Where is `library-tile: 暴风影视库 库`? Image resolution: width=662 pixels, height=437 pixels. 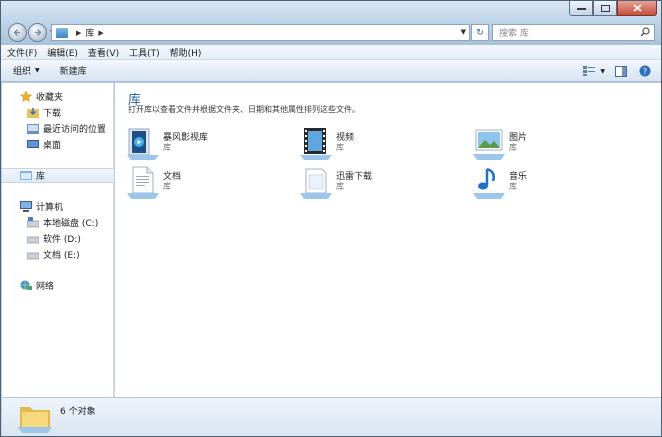 library-tile: 暴风影视库 库 is located at coordinates (207, 144).